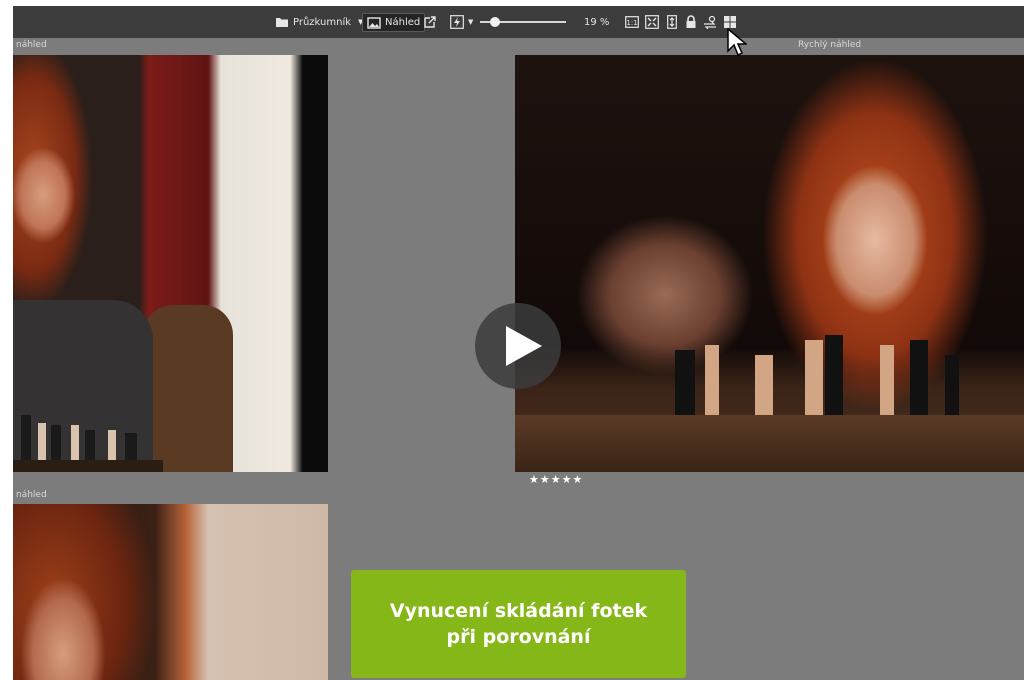 Image resolution: width=1024 pixels, height=680 pixels. I want to click on banner-line-2: při porovnání, so click(518, 637).